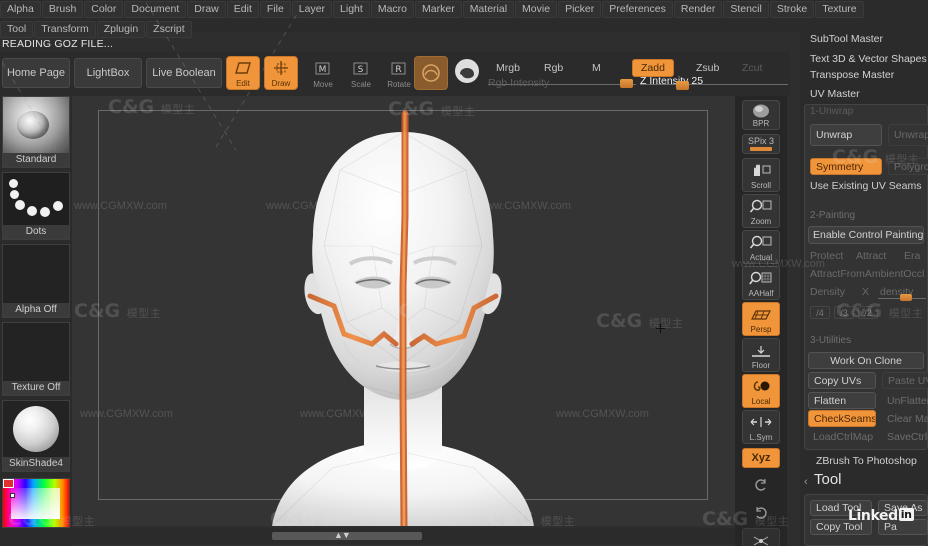 The width and height of the screenshot is (928, 546). What do you see at coordinates (761, 485) in the screenshot?
I see `rotate-y-button` at bounding box center [761, 485].